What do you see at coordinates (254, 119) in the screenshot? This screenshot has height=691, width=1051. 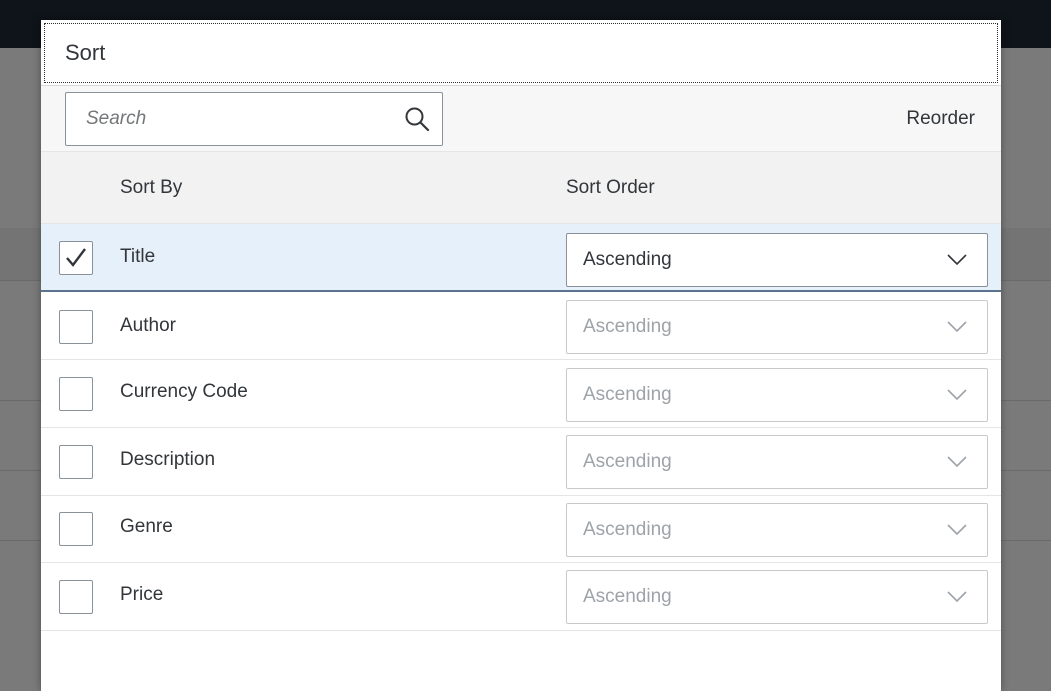 I see `search-input: Search` at bounding box center [254, 119].